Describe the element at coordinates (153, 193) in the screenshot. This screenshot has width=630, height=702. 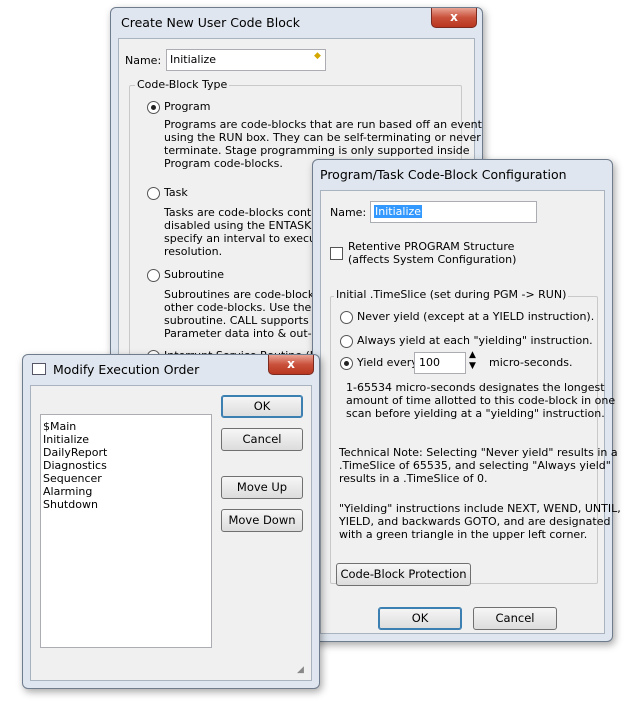
I see `task-radio` at that location.